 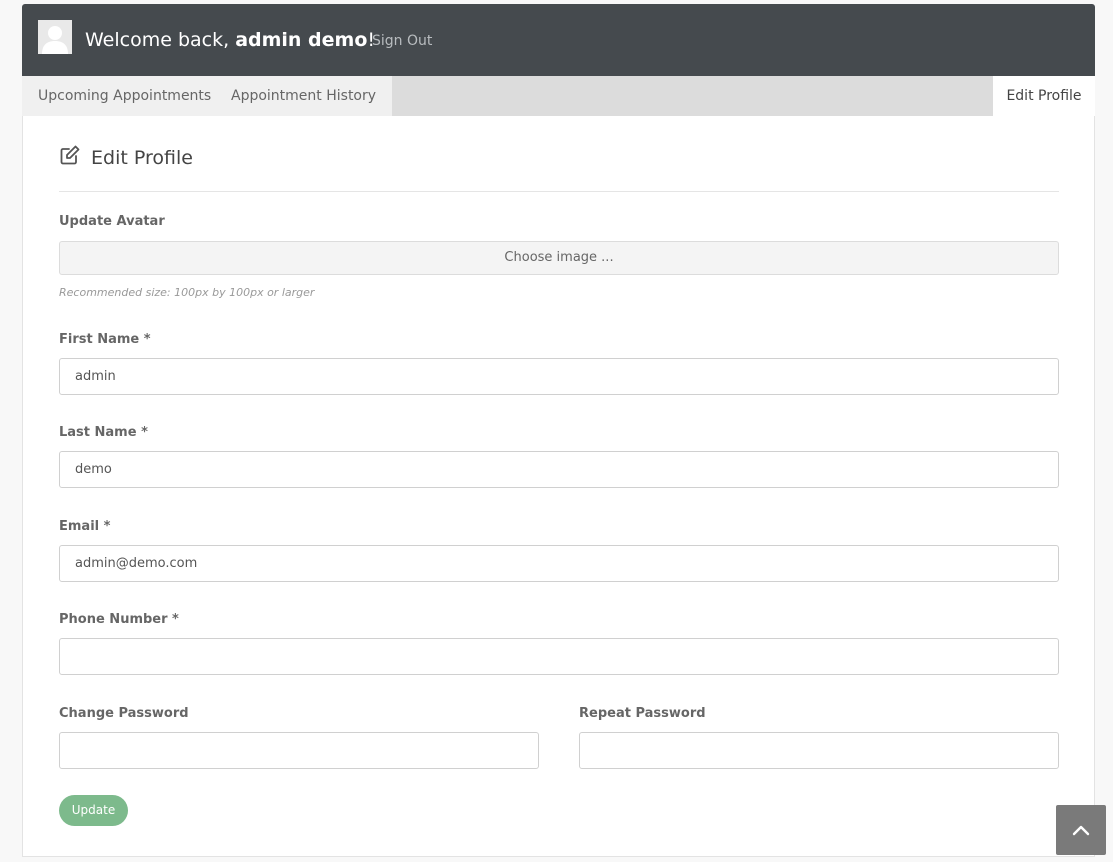 What do you see at coordinates (642, 713) in the screenshot?
I see `repeat-password-label: Repeat Password` at bounding box center [642, 713].